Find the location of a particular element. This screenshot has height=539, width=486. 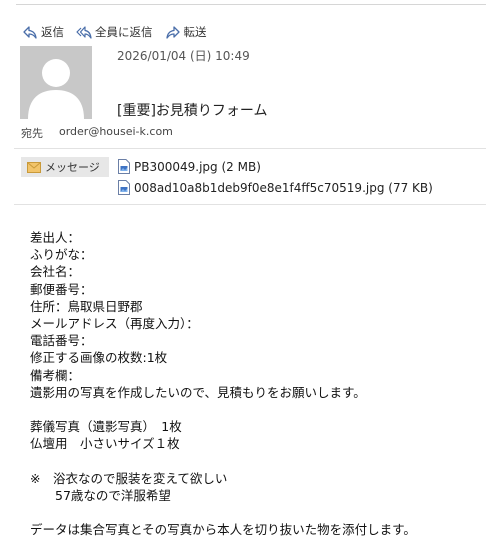

body-line: 遺影用の写真を作成したいので、見積もりをお願いします。 is located at coordinates (198, 392).